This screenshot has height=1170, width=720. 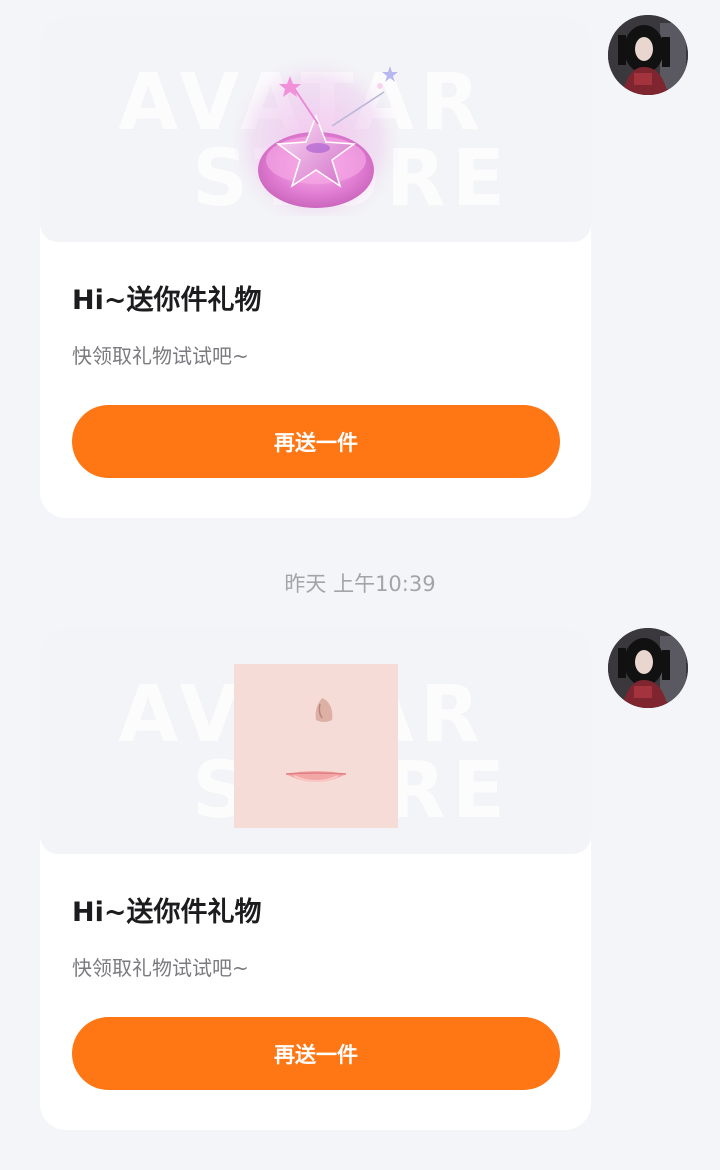 What do you see at coordinates (316, 746) in the screenshot?
I see `face-makeup-gift-image` at bounding box center [316, 746].